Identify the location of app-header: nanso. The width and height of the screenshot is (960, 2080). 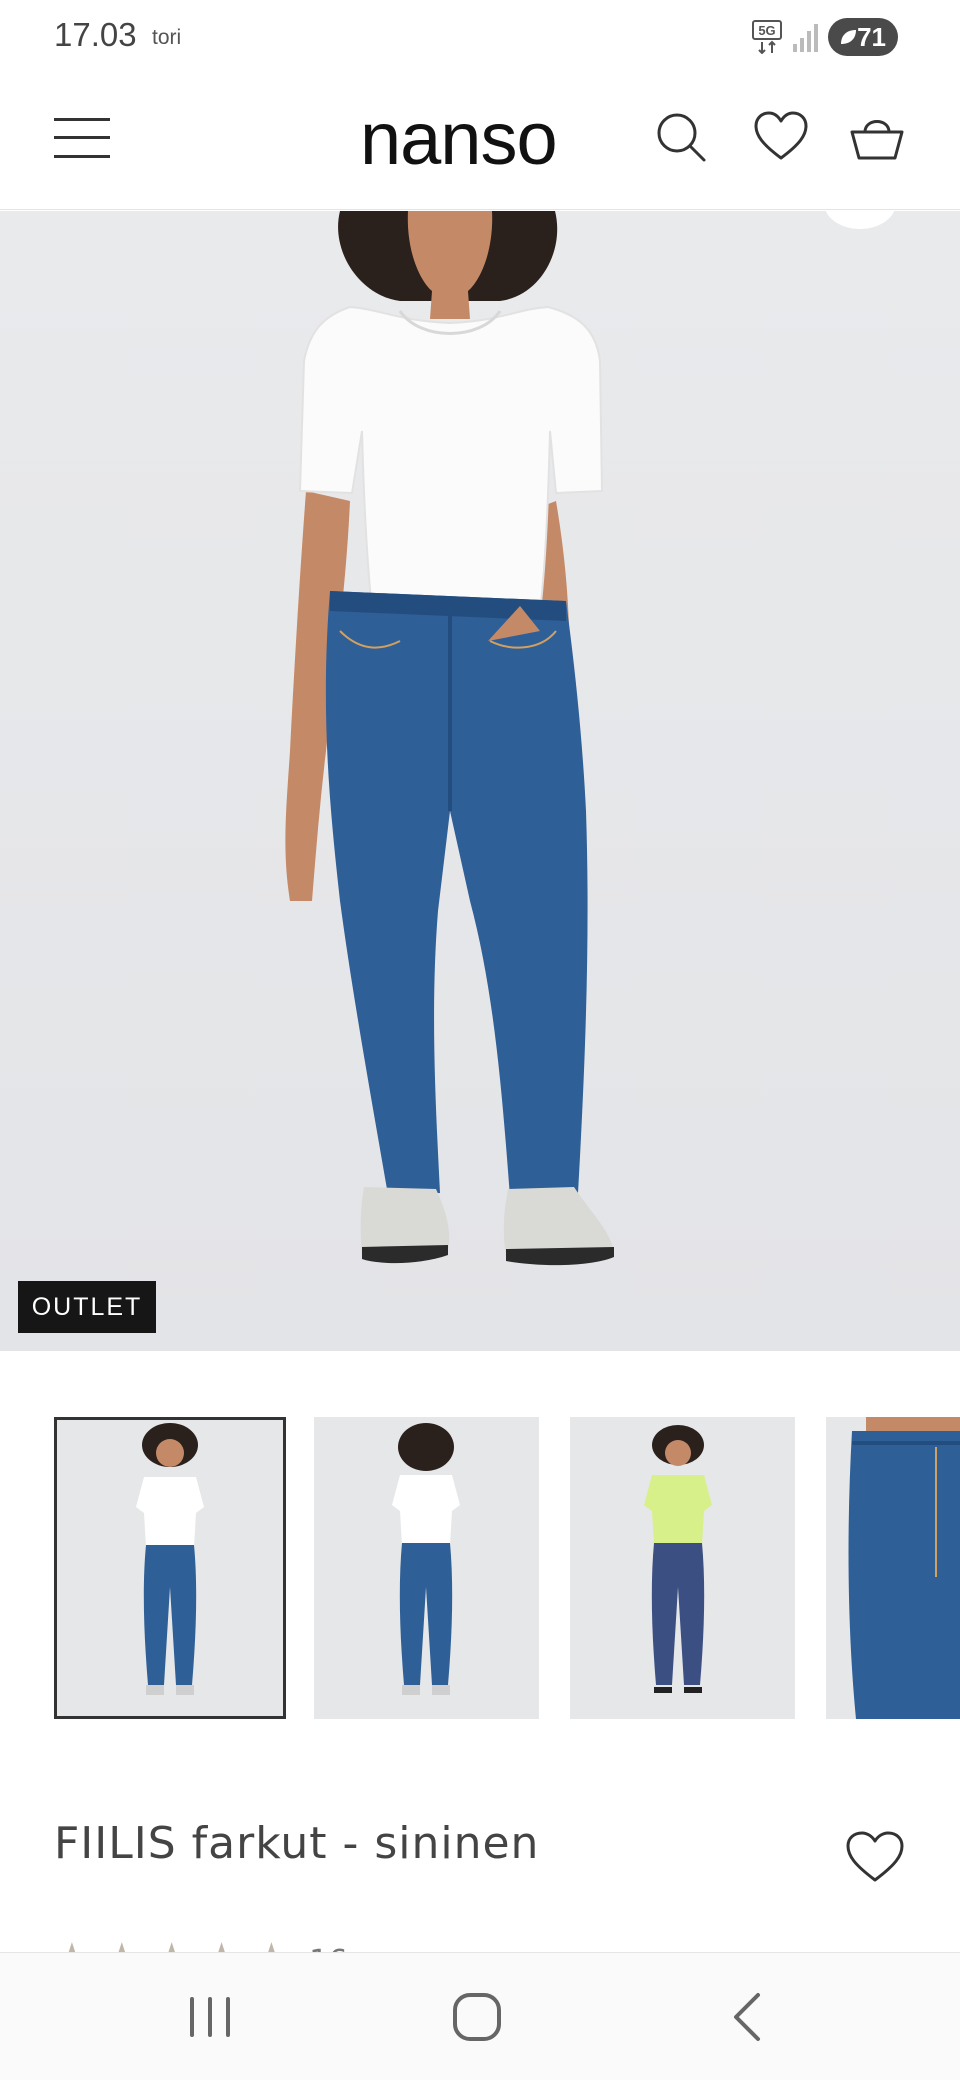
(480, 143).